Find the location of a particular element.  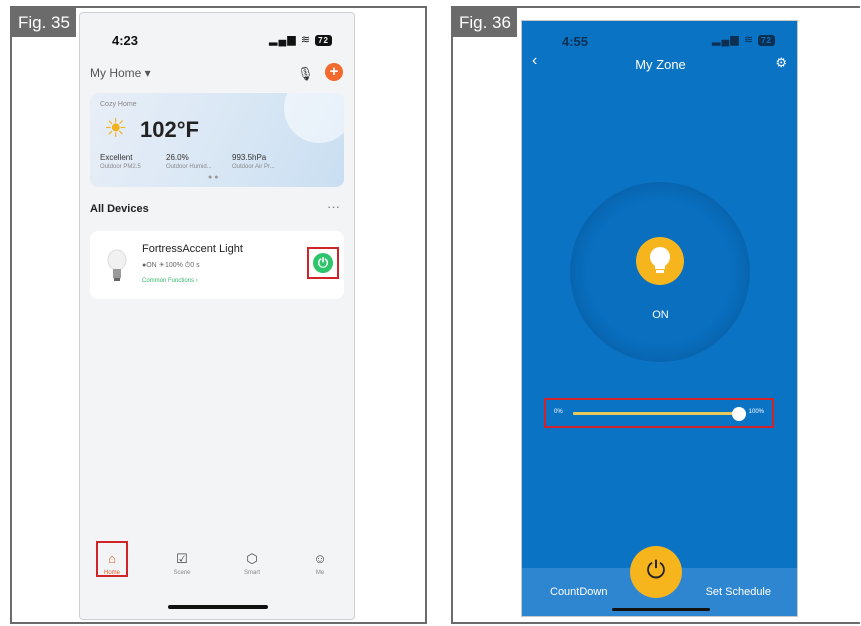

device-name: FortressAccent Light is located at coordinates (192, 249).